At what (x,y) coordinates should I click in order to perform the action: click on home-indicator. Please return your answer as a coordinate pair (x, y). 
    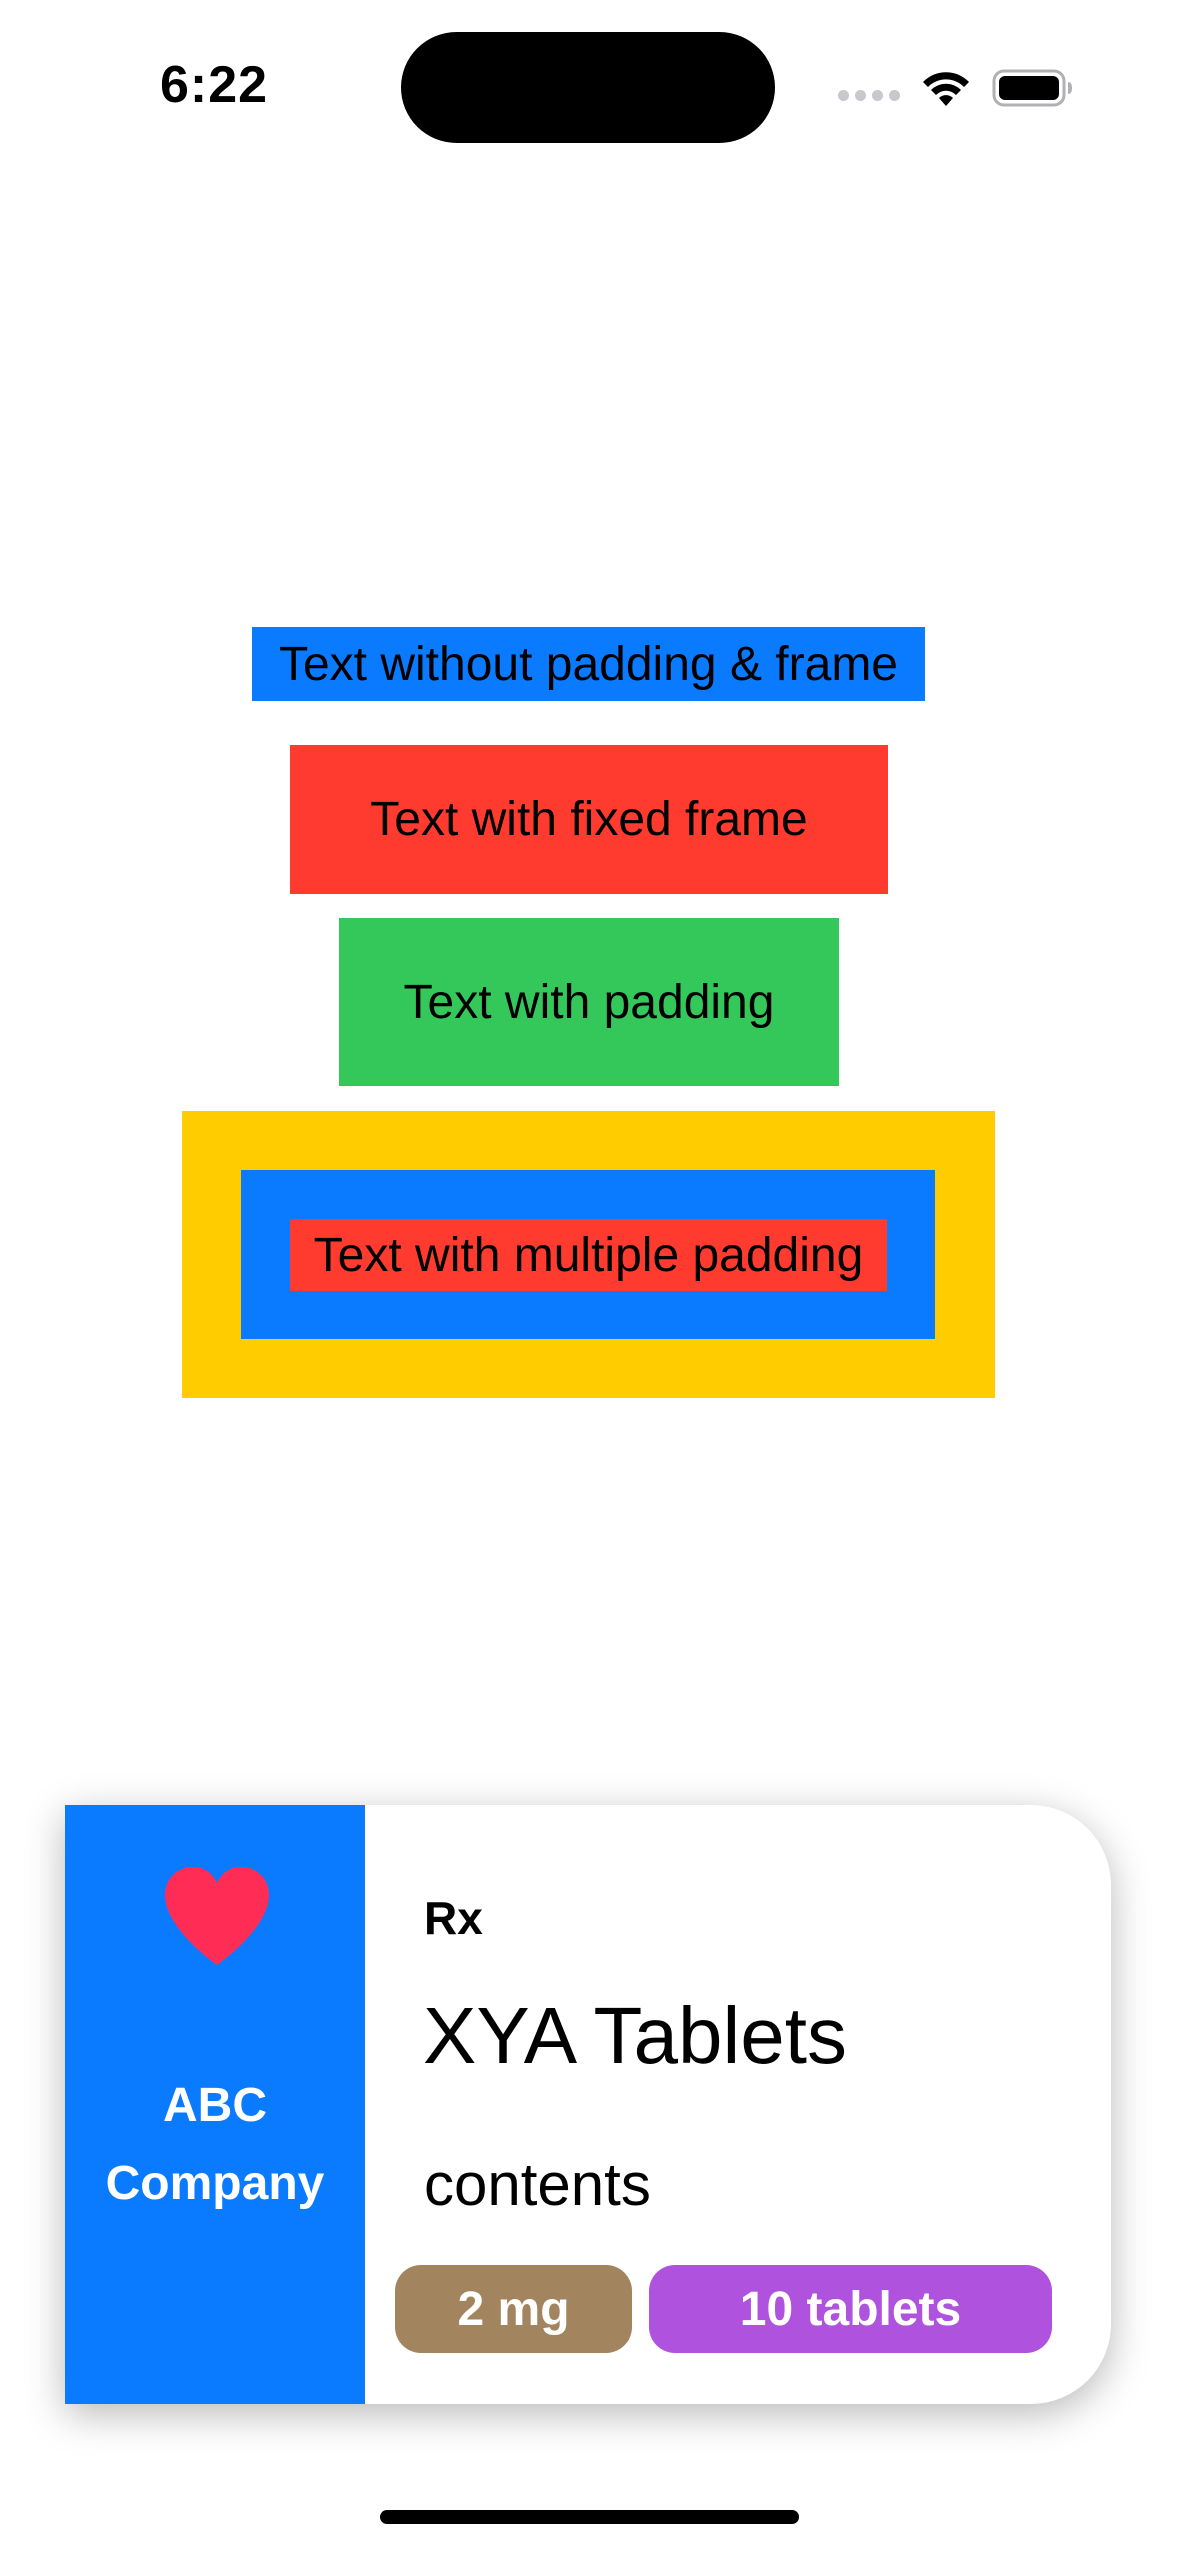
    Looking at the image, I should click on (589, 2517).